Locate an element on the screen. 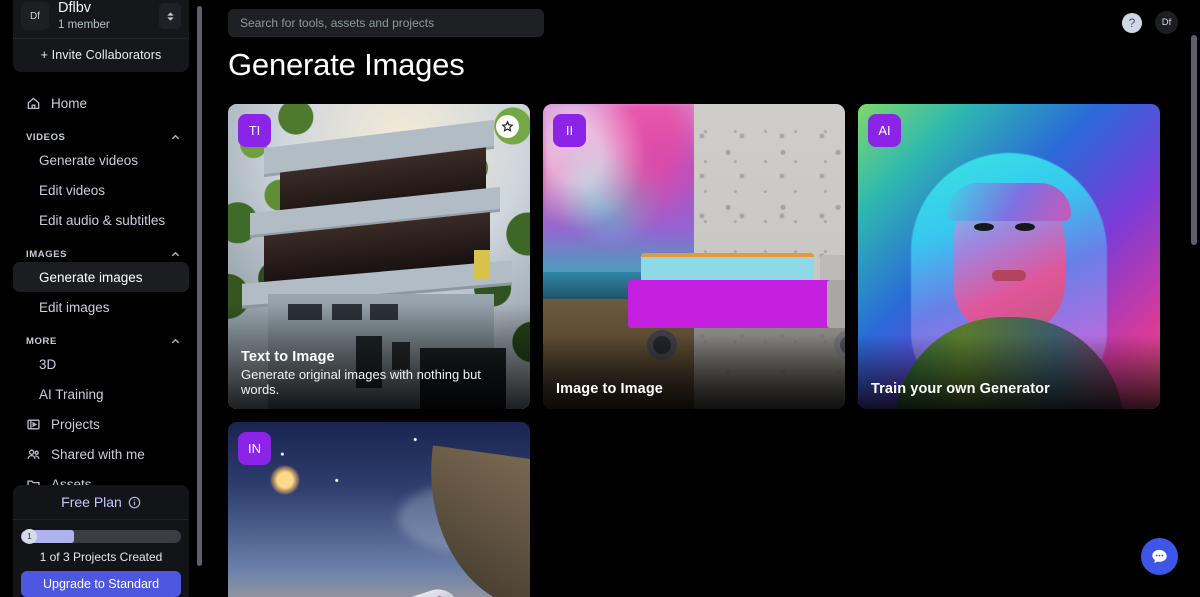 This screenshot has width=1200, height=597. sidebar-item-edit-videos: Edit videos is located at coordinates (101, 190).